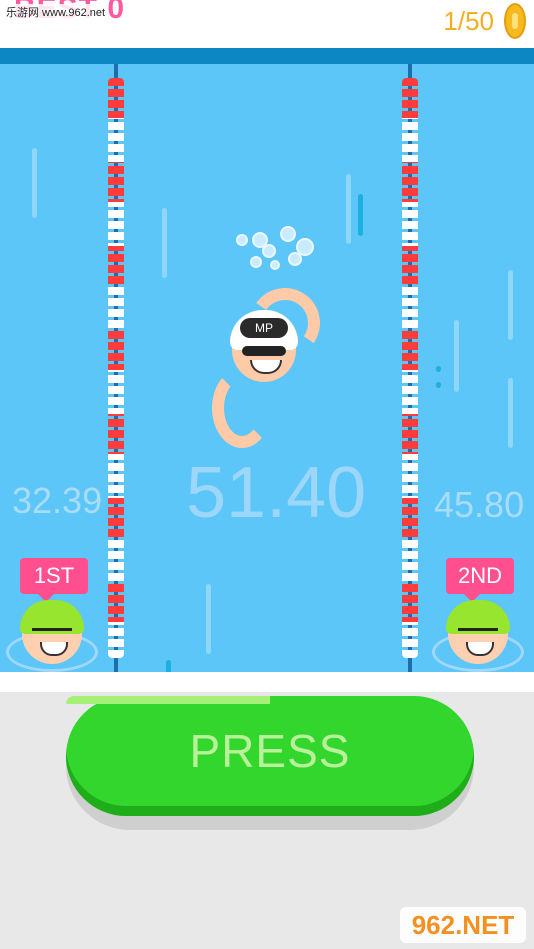 This screenshot has height=949, width=534. I want to click on race-timer: 51.40, so click(276, 493).